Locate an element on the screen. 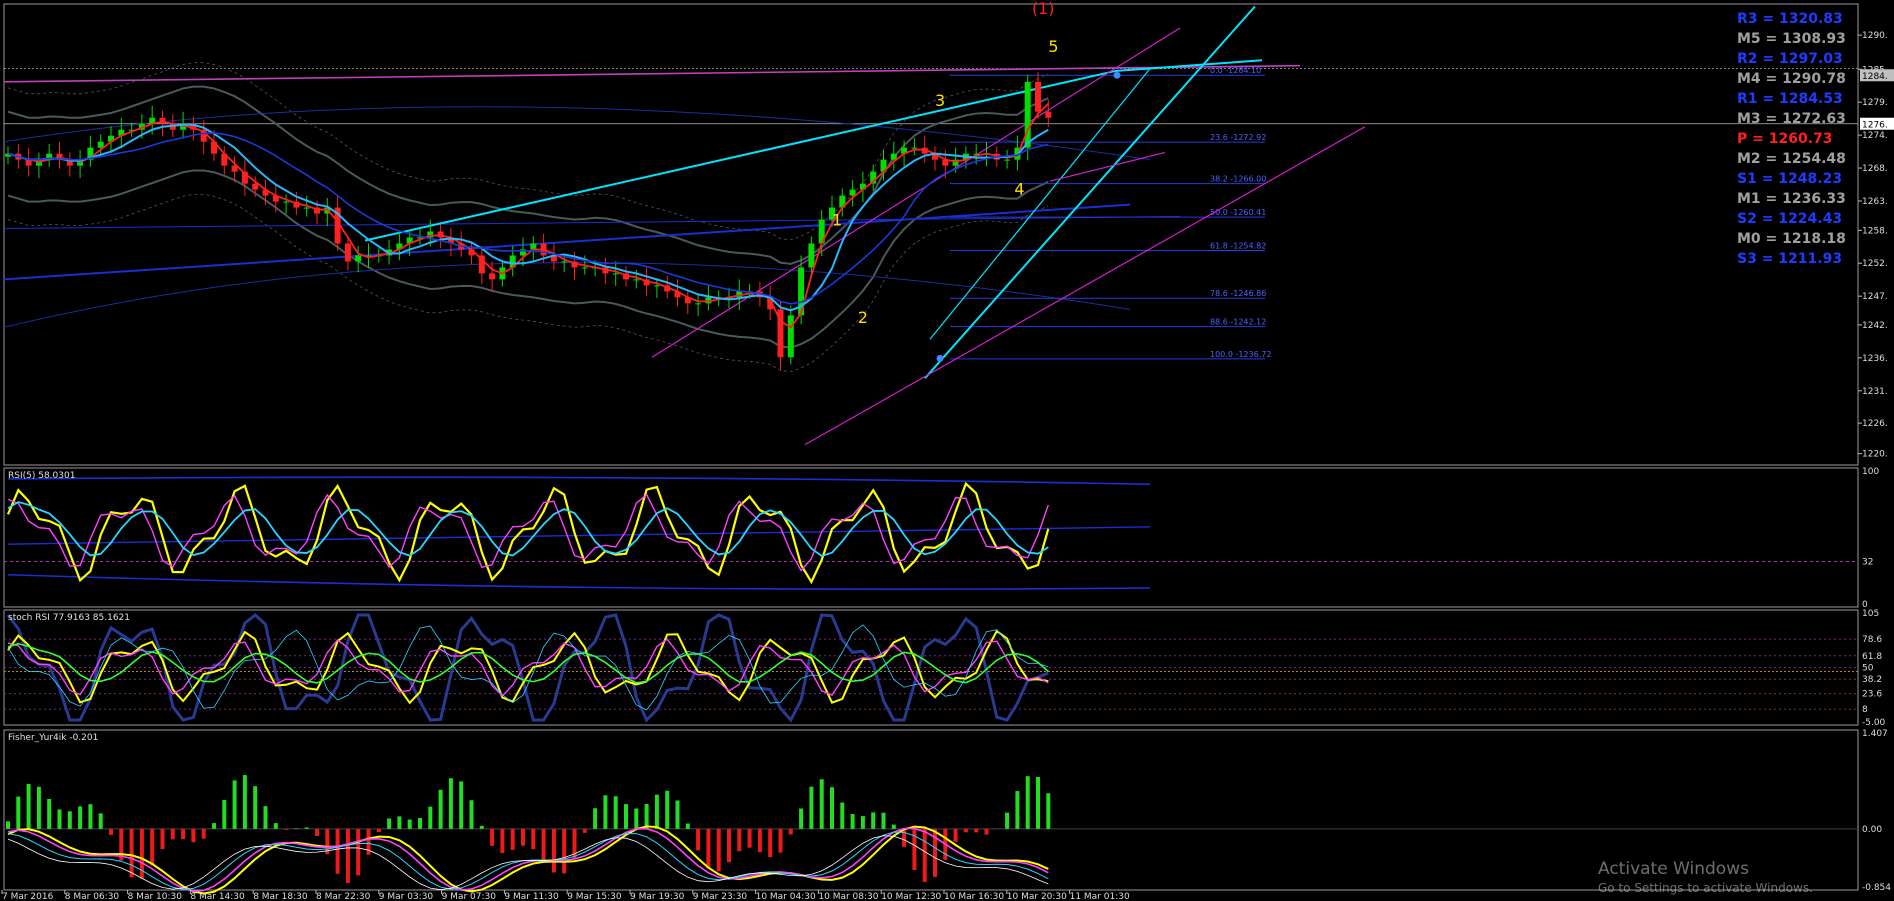 The image size is (1894, 901). watermark-title: Activate Windows is located at coordinates (1673, 869).